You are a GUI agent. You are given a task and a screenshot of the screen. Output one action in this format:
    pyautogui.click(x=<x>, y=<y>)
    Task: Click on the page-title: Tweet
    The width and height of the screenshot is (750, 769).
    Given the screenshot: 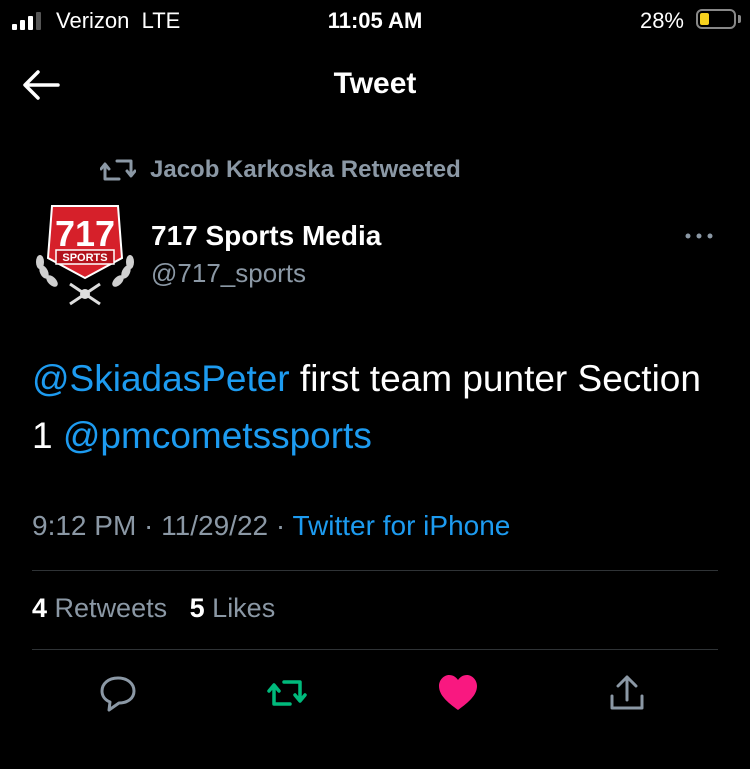 What is the action you would take?
    pyautogui.click(x=375, y=83)
    